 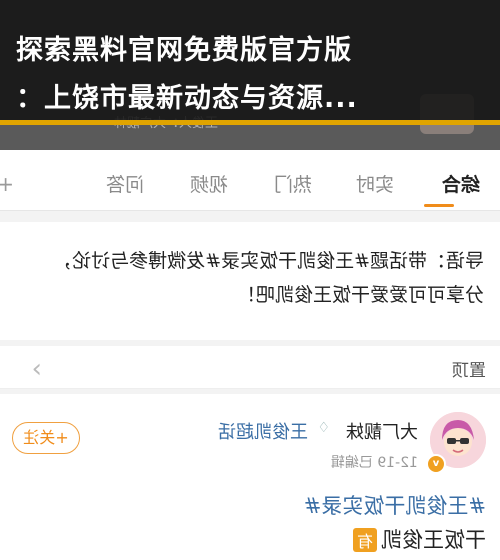 I want to click on tab-hot: 热门, so click(x=293, y=183).